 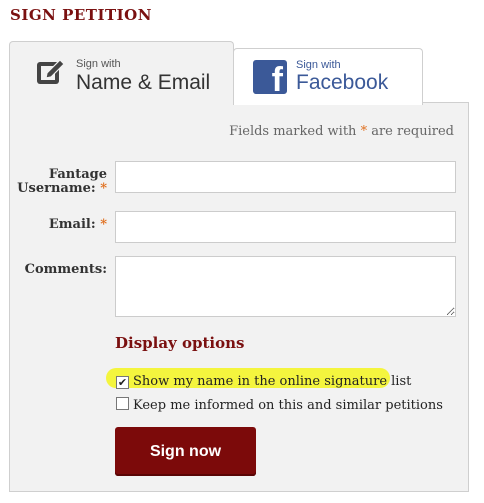 I want to click on required-note: Fields marked with * are required, so click(x=341, y=131).